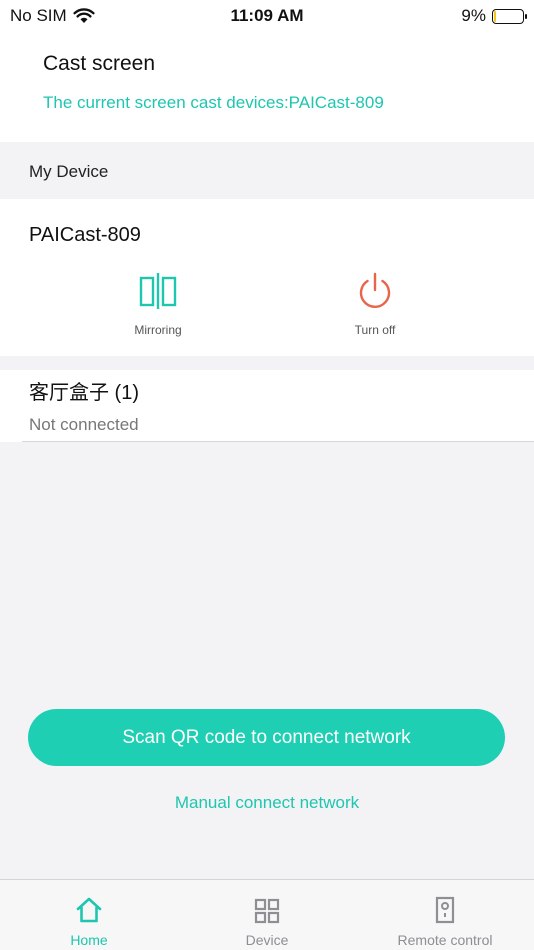 The width and height of the screenshot is (534, 950). What do you see at coordinates (85, 235) in the screenshot?
I see `device-name: PAICast-809` at bounding box center [85, 235].